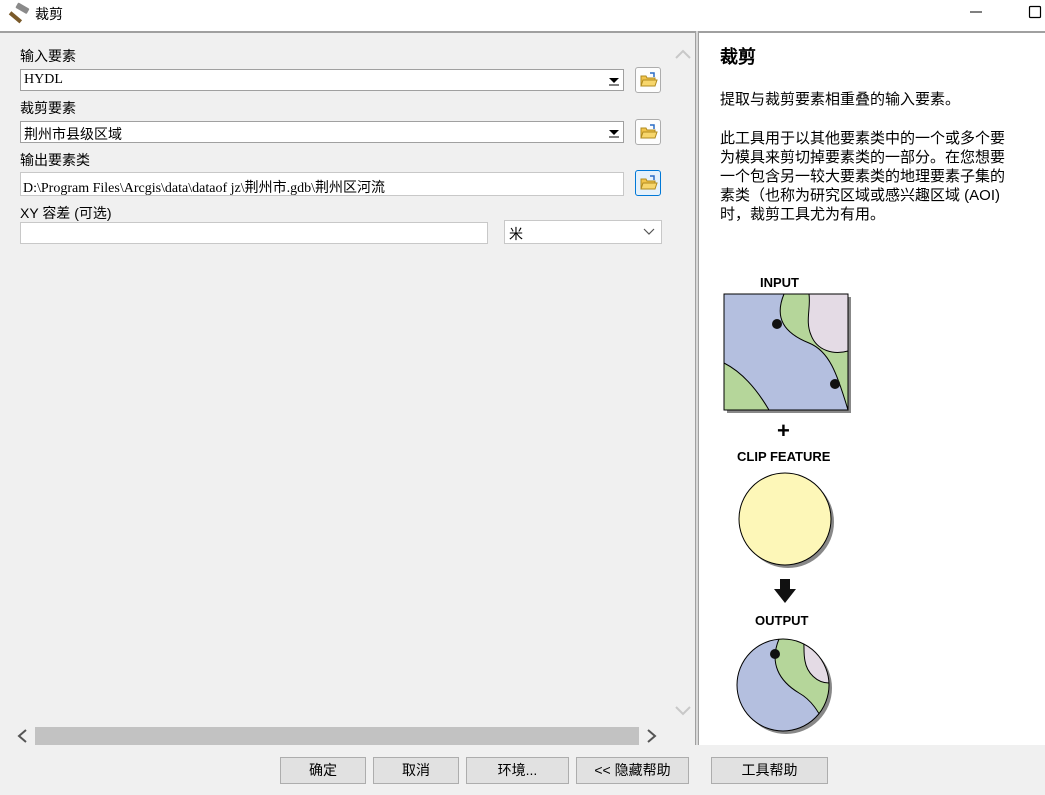 The image size is (1045, 795). What do you see at coordinates (254, 233) in the screenshot?
I see `xy-tolerance-input` at bounding box center [254, 233].